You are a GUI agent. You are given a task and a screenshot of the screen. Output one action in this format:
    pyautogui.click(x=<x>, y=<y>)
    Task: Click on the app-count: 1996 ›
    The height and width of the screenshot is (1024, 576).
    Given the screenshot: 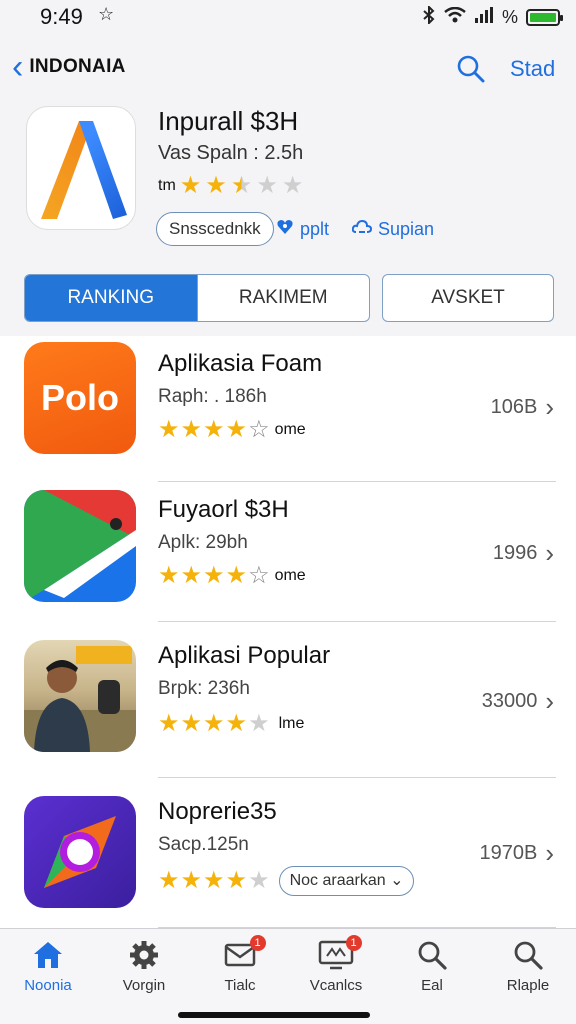 What is the action you would take?
    pyautogui.click(x=523, y=553)
    